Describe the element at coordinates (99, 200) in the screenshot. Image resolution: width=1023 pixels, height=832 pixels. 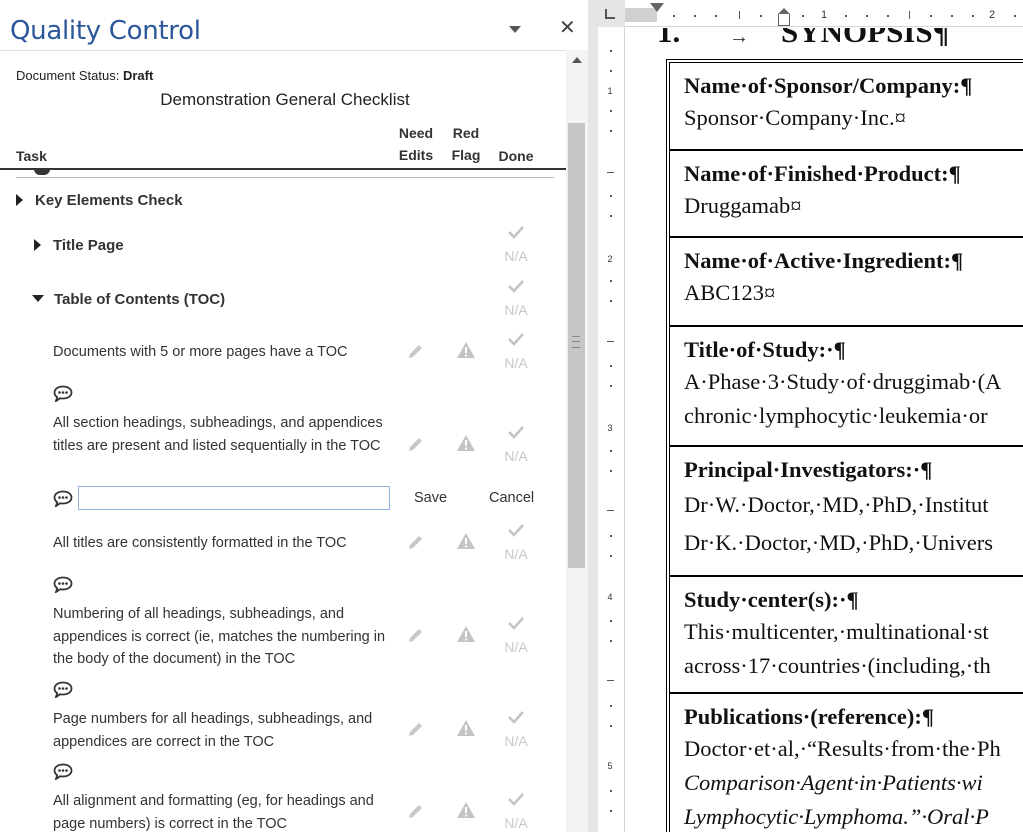
I see `section-key-elements: Key Elements Check` at that location.